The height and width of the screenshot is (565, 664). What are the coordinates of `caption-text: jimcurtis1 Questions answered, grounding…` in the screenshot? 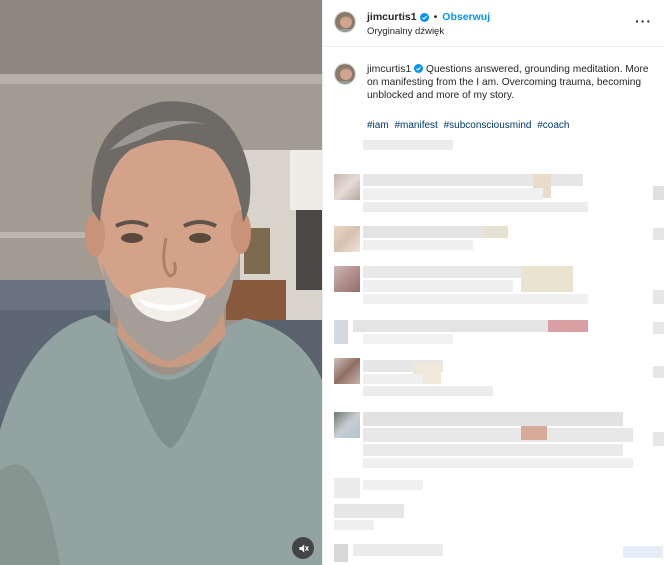 It's located at (513, 82).